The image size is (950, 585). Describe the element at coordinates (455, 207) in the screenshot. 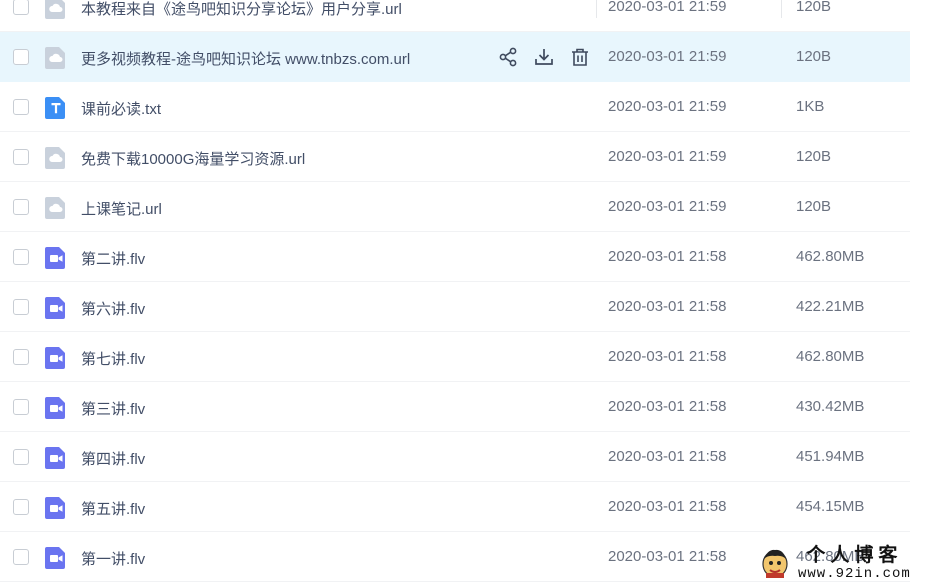

I see `file-row: 上课笔记.url 2020-03-01 21:59 120B` at that location.